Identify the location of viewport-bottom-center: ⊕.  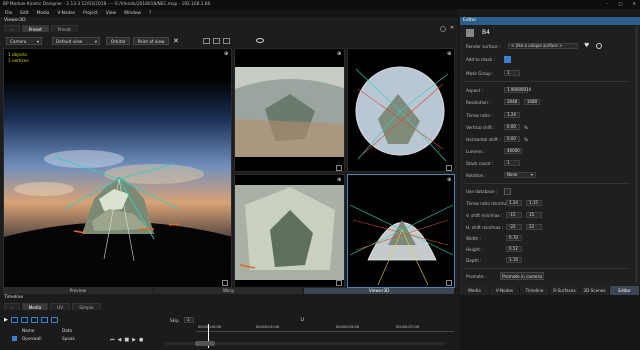
(289, 231).